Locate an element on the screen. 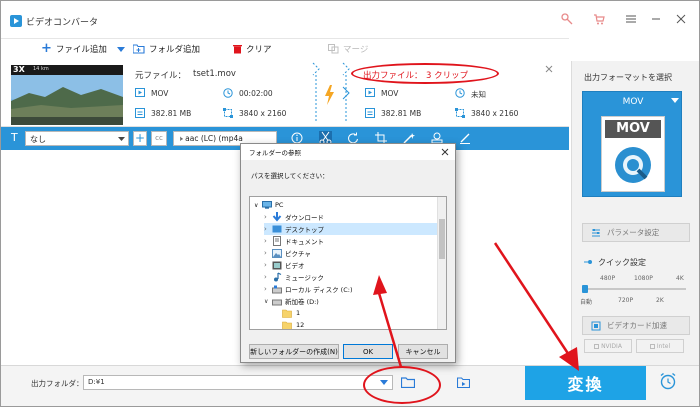 The image size is (700, 407). subtitle-edit-icon is located at coordinates (465, 138).